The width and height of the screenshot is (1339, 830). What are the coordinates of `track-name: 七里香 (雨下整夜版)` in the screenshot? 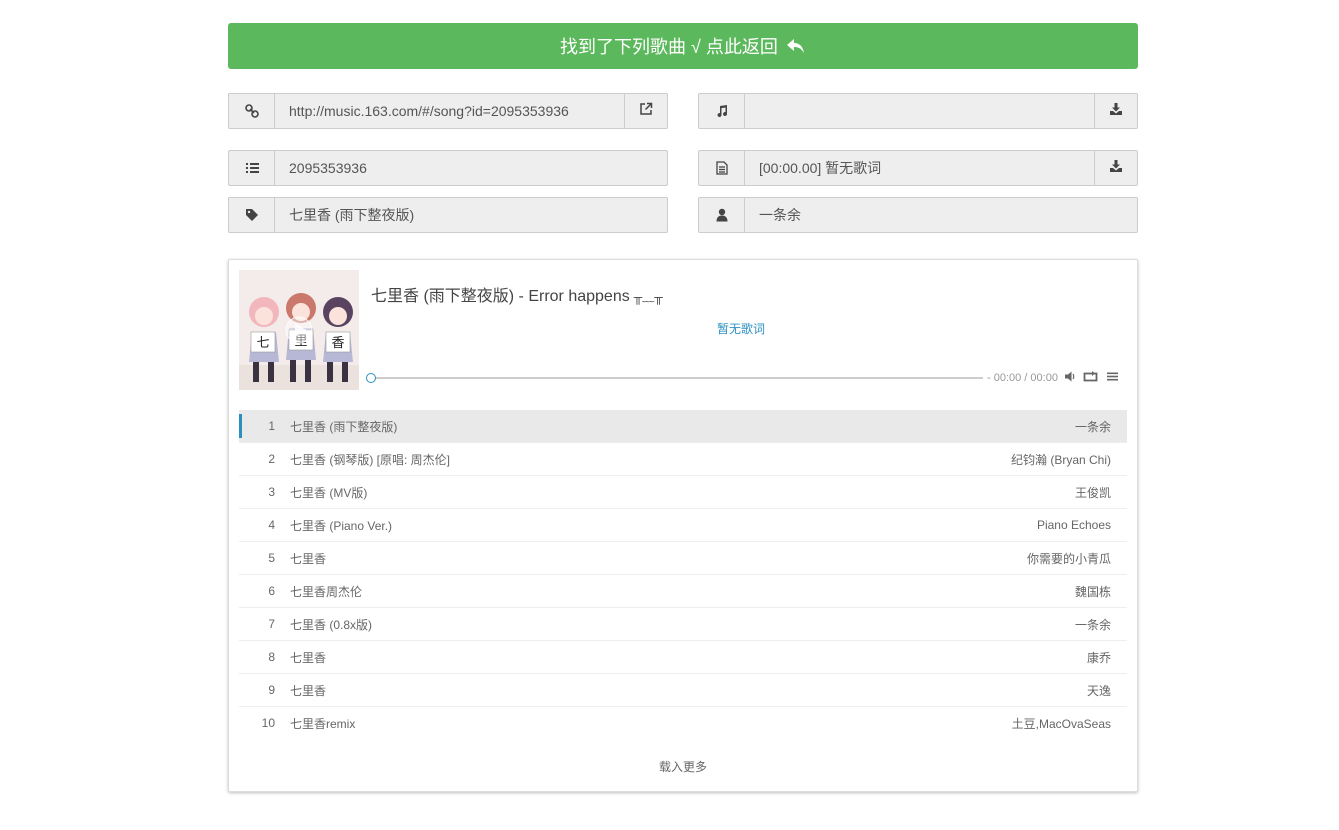 It's located at (344, 426).